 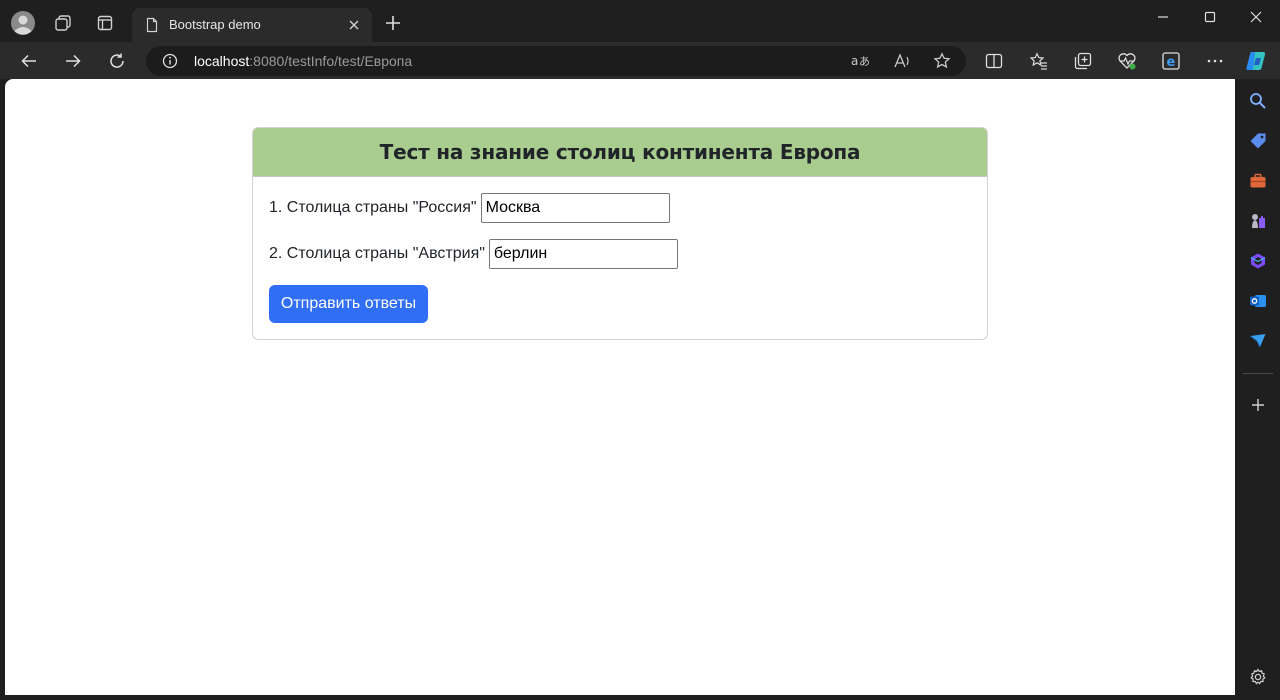 I want to click on minimize-button, so click(x=1163, y=17).